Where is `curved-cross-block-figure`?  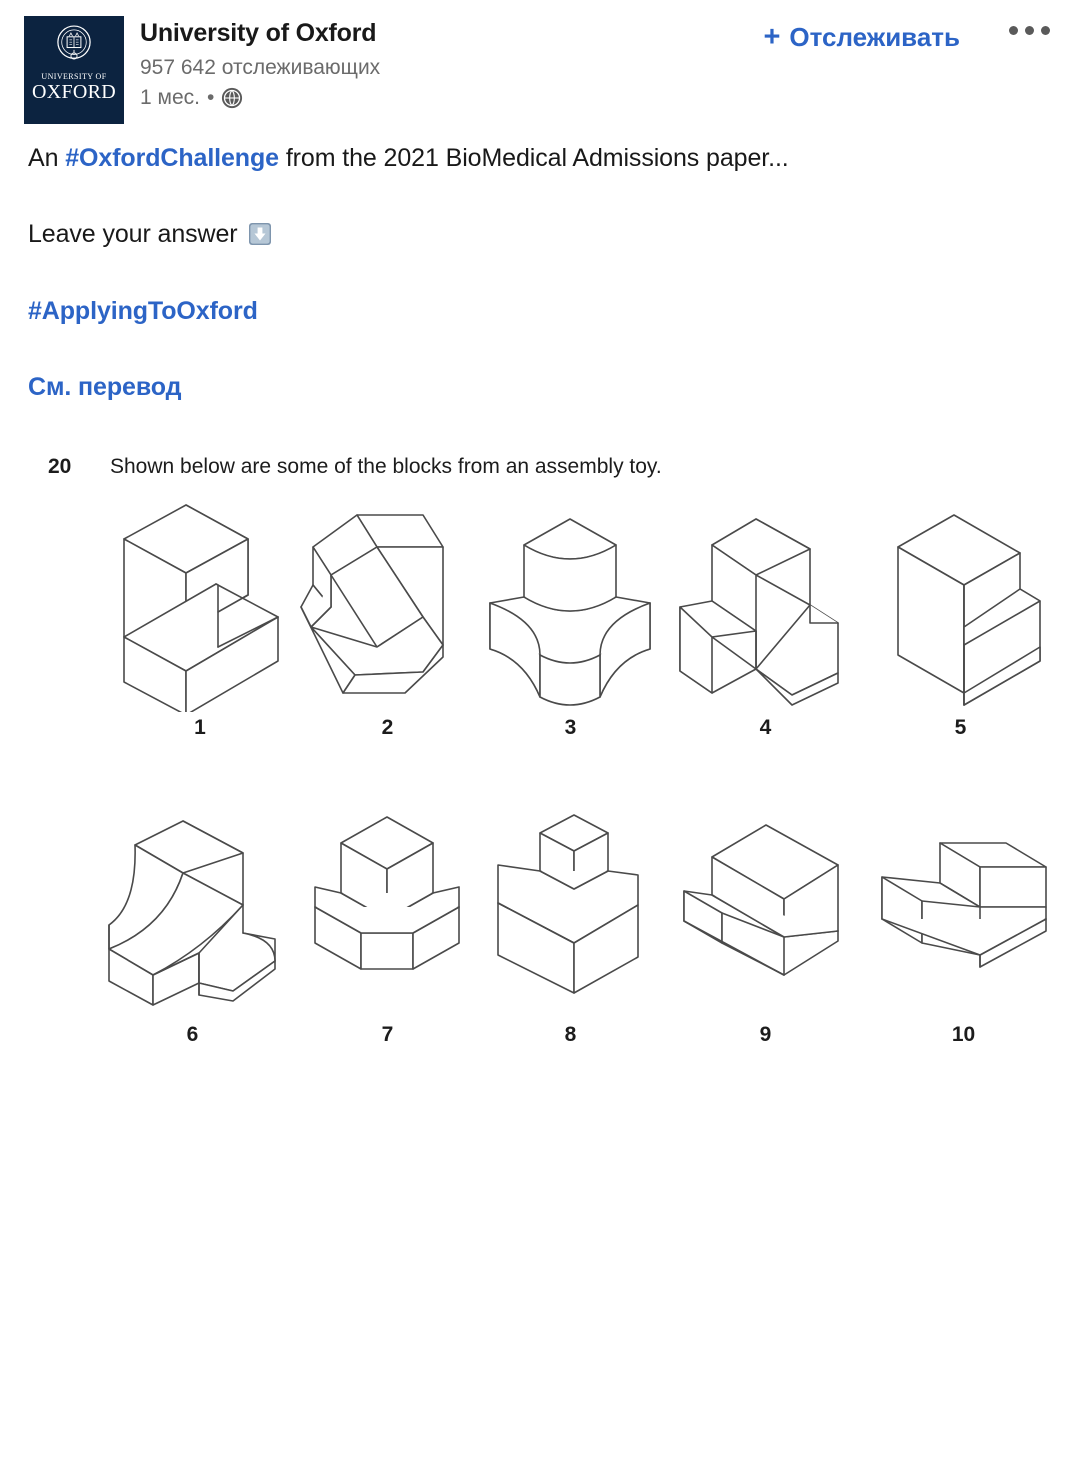
curved-cross-block-figure is located at coordinates (570, 612).